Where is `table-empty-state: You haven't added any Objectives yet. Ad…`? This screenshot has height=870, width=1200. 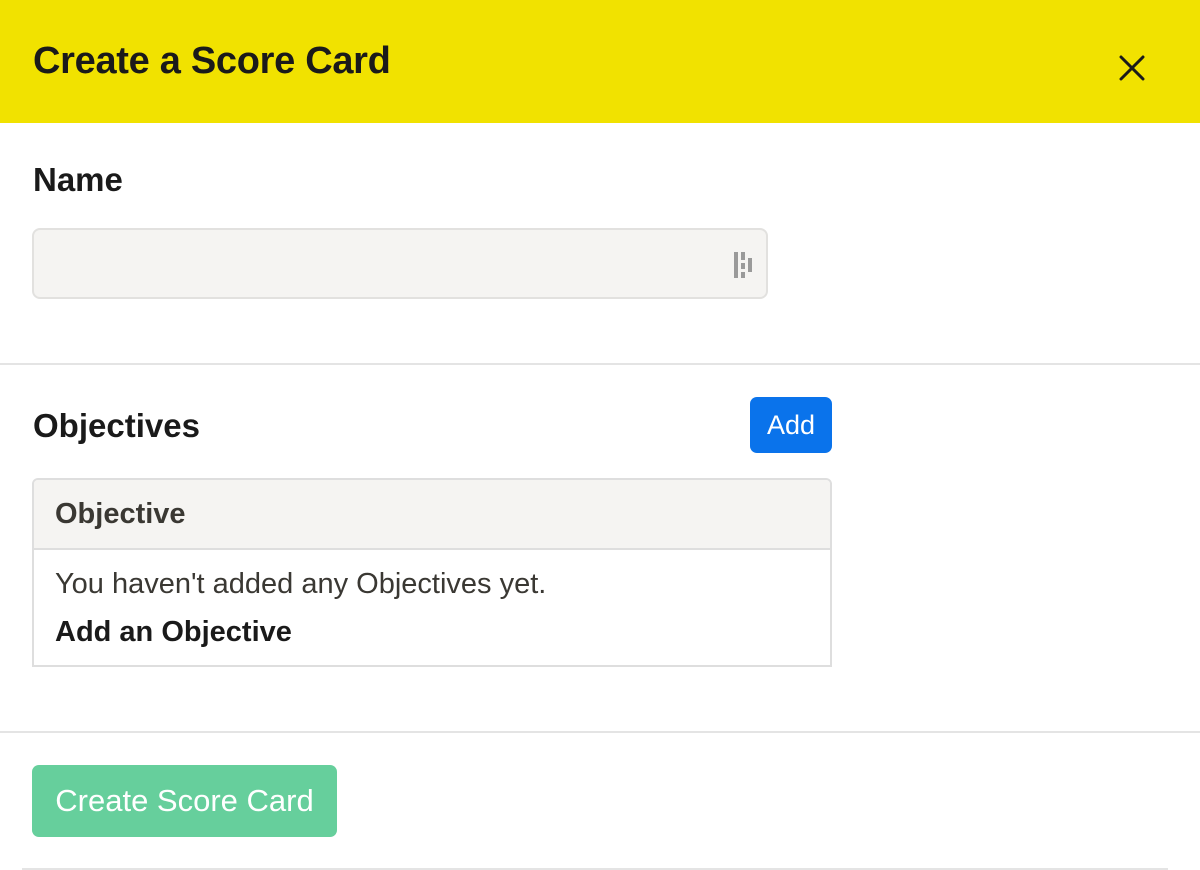 table-empty-state: You haven't added any Objectives yet. Ad… is located at coordinates (432, 599).